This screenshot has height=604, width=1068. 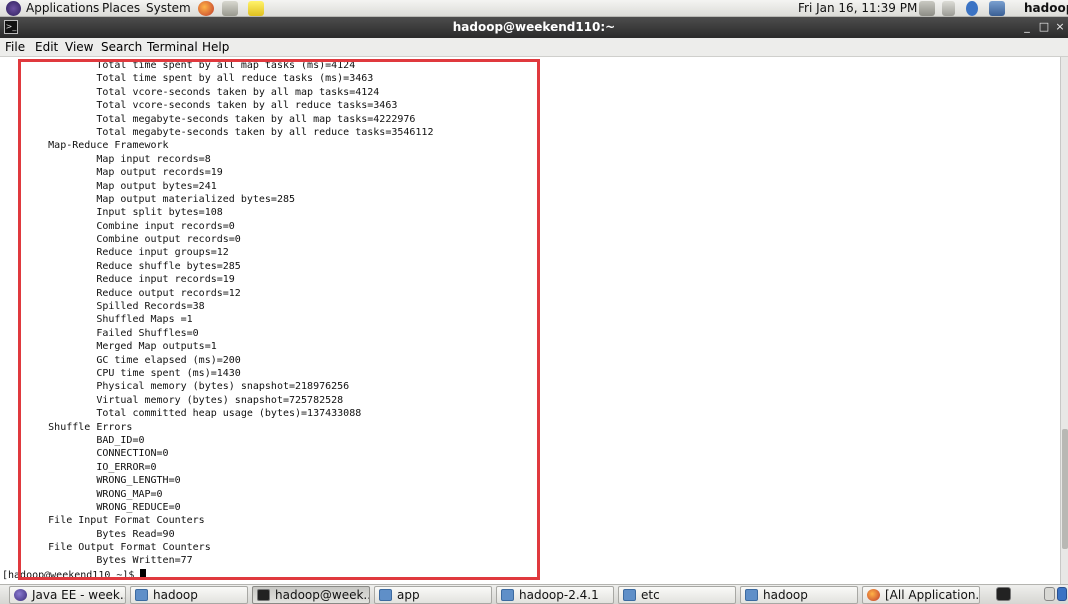 I want to click on window-titlebar: >_ hadoop@weekend110:~ _ □ ×, so click(x=534, y=27).